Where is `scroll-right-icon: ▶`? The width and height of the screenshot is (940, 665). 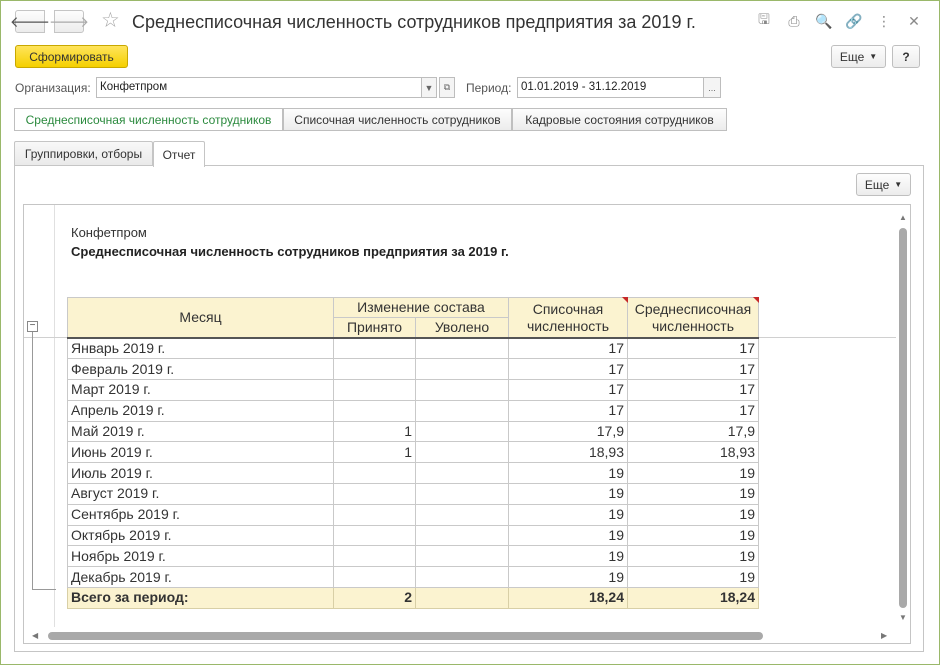 scroll-right-icon: ▶ is located at coordinates (884, 635).